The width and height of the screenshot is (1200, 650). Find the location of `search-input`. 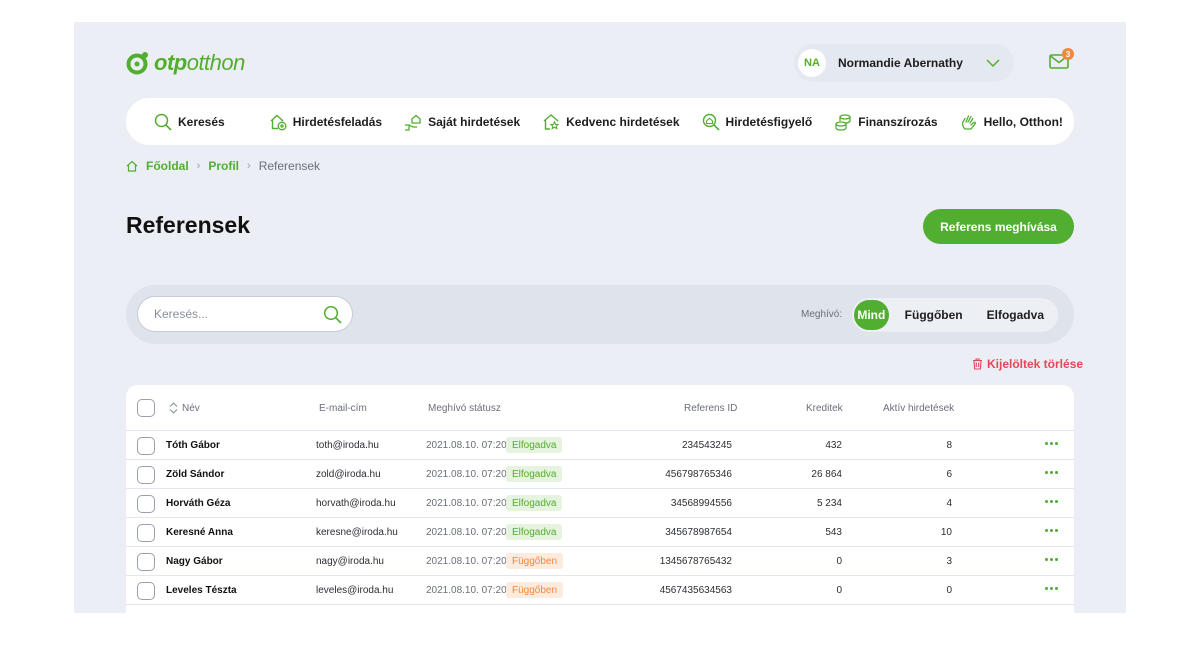

search-input is located at coordinates (234, 314).